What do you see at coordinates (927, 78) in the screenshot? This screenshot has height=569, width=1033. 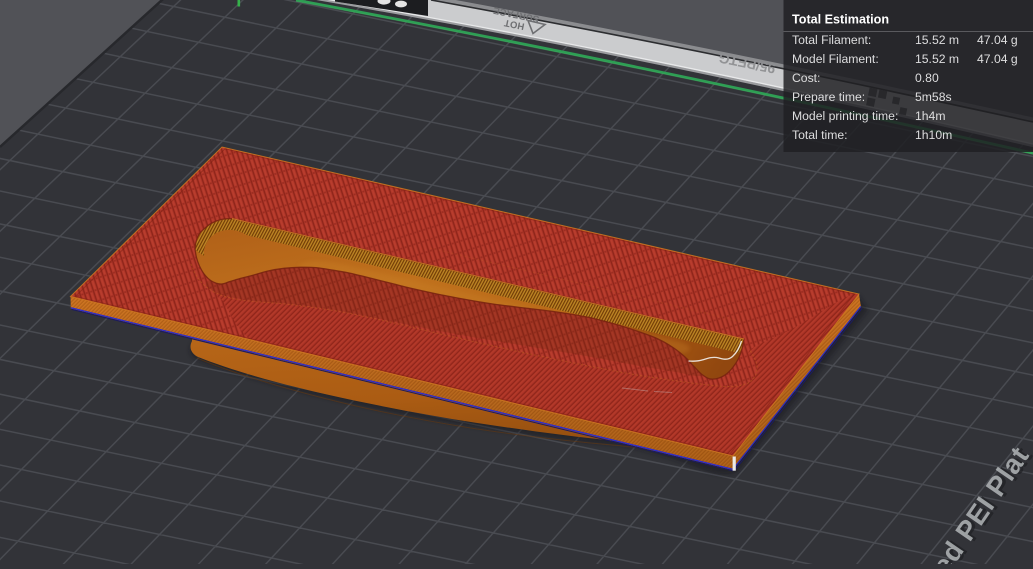 I see `svg-text: 0.80` at bounding box center [927, 78].